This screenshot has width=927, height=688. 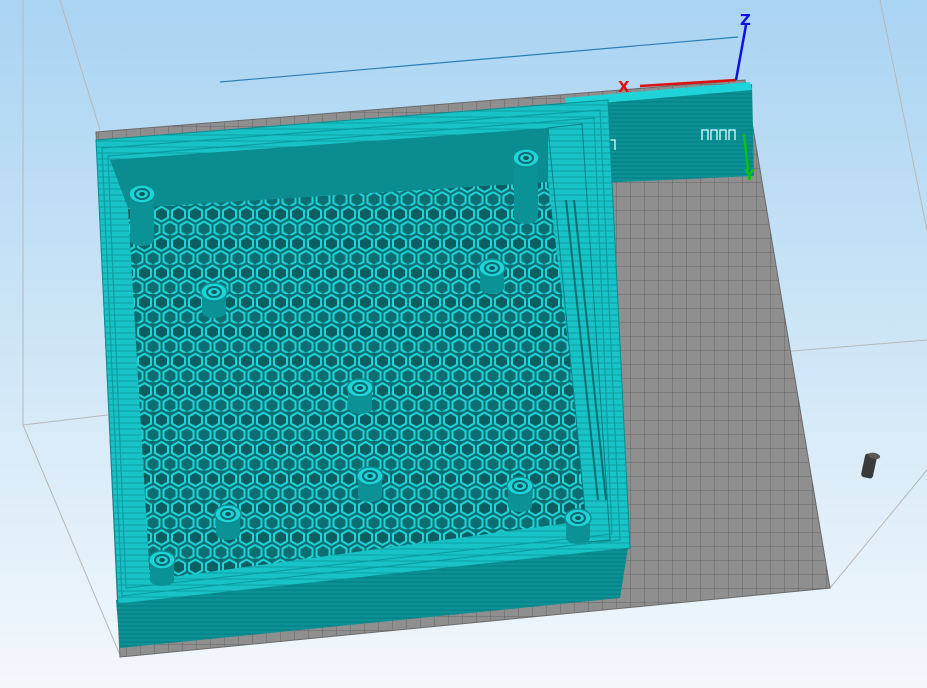 What do you see at coordinates (745, 20) in the screenshot?
I see `z-axis-label: Z` at bounding box center [745, 20].